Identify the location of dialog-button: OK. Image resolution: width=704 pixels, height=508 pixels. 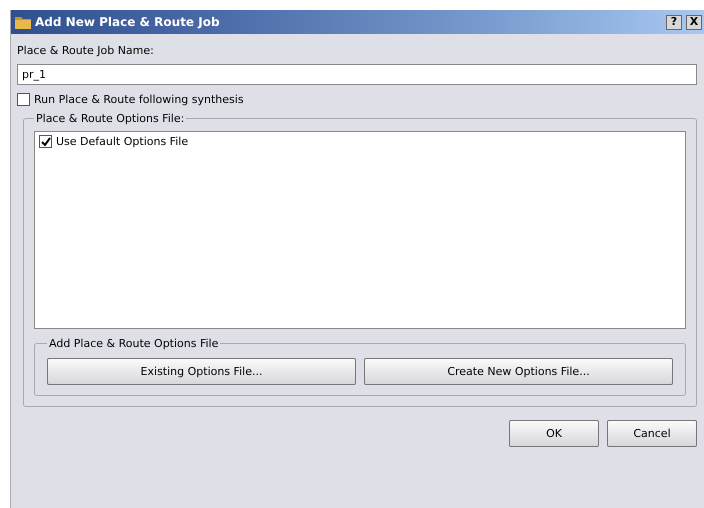
(554, 433).